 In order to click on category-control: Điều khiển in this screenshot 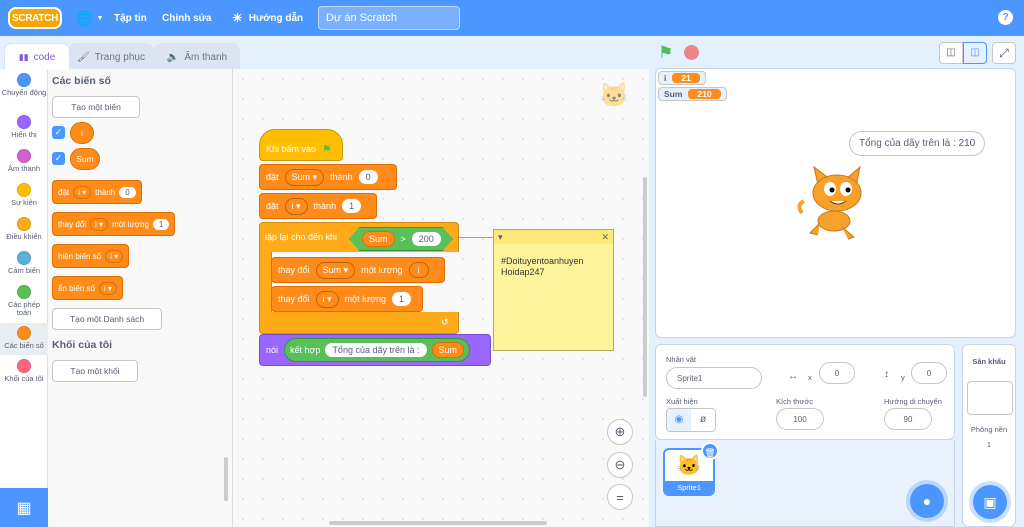, I will do `click(24, 234)`.